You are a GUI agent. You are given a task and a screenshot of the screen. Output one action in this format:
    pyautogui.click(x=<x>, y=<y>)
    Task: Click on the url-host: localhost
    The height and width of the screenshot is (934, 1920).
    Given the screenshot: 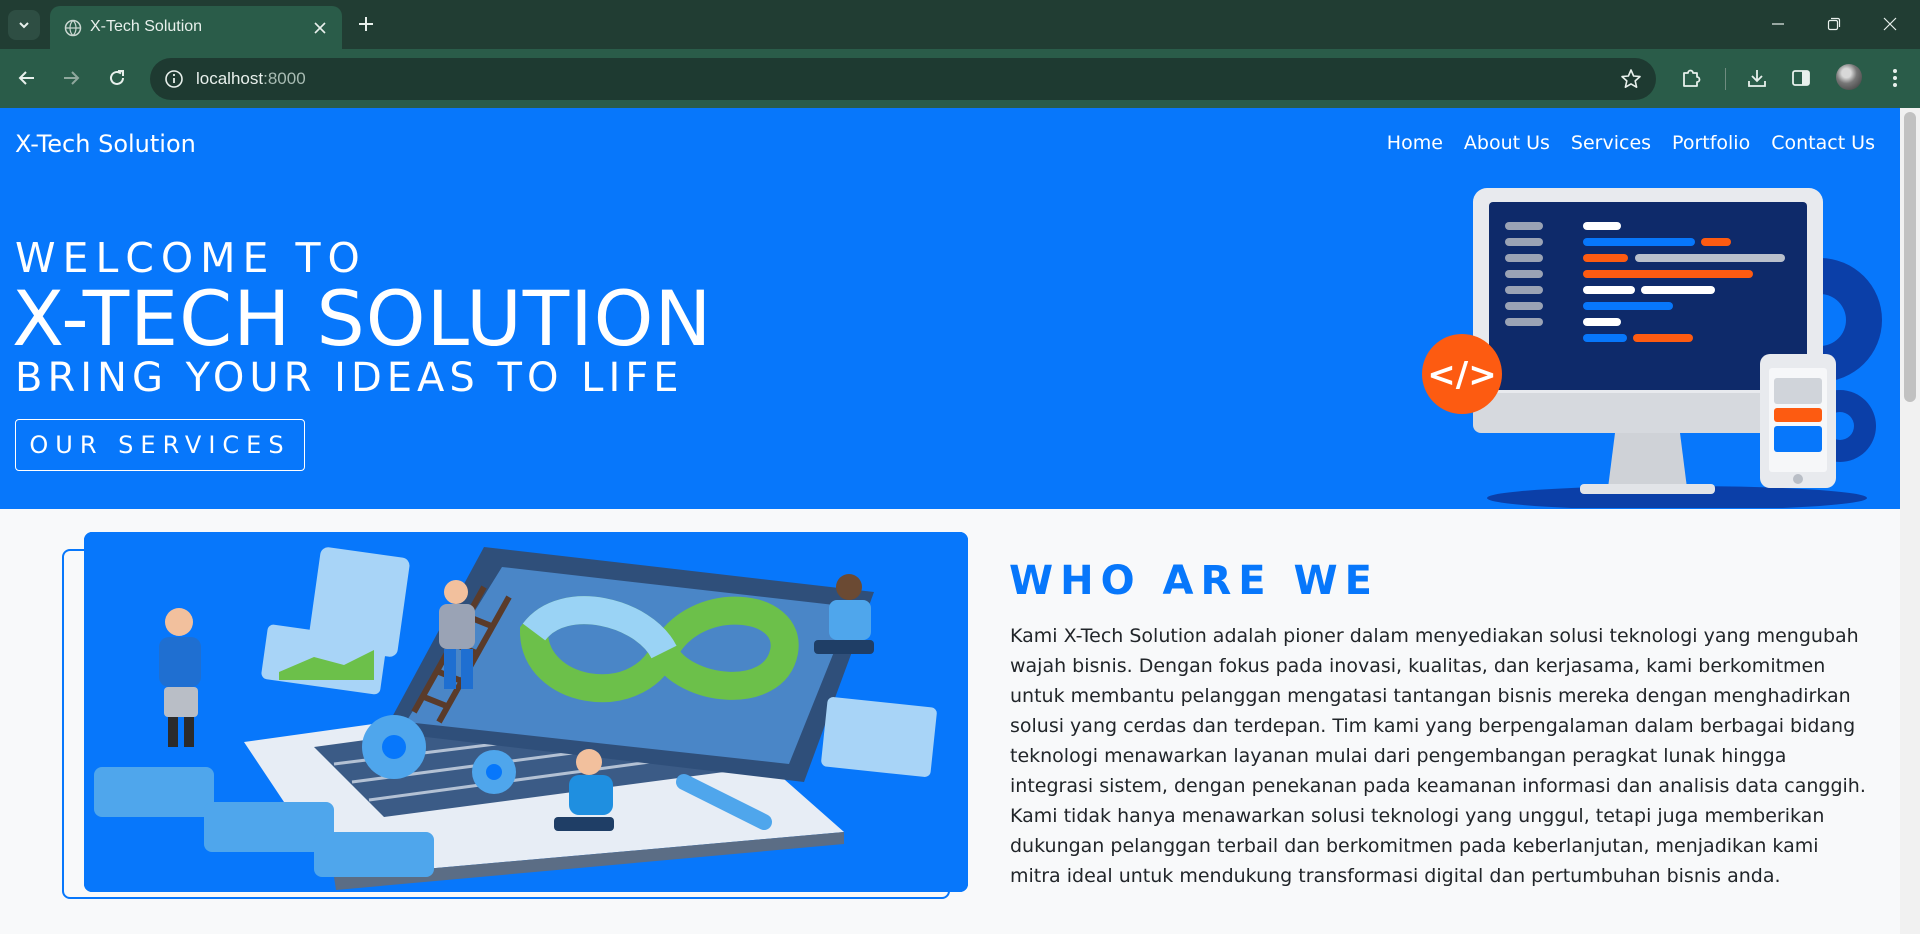 What is the action you would take?
    pyautogui.click(x=230, y=78)
    